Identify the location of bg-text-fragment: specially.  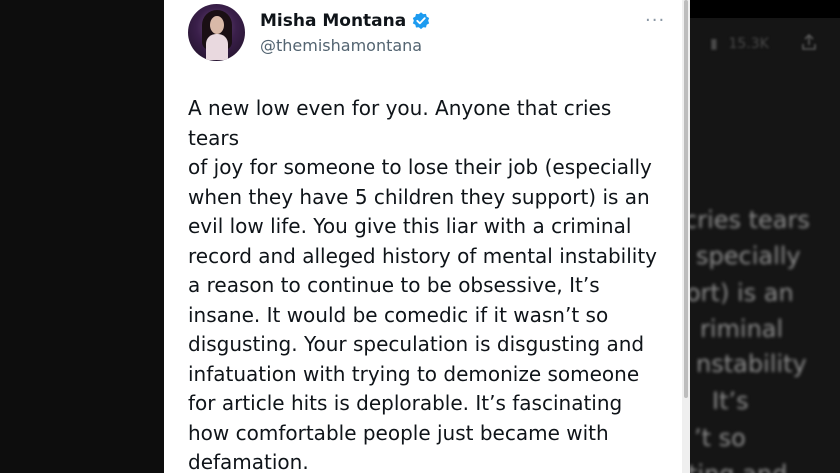
(748, 256).